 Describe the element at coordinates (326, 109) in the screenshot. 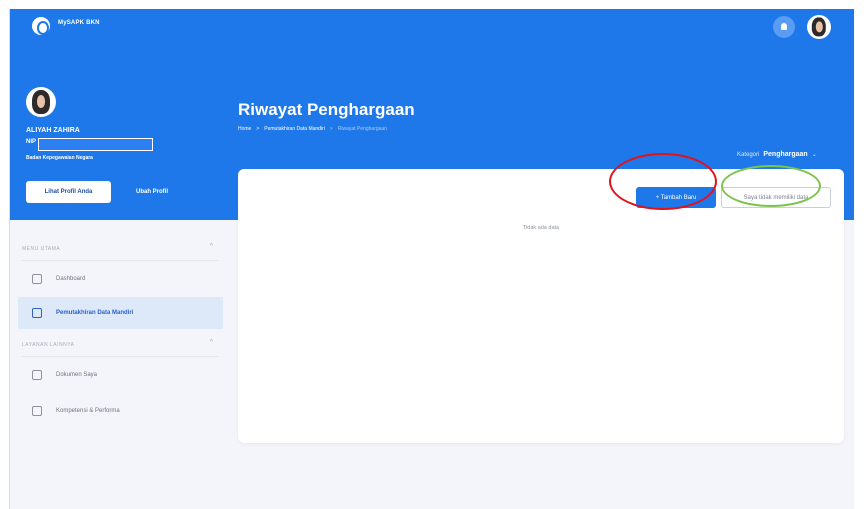

I see `page-title: Riwayat Penghargaan` at that location.